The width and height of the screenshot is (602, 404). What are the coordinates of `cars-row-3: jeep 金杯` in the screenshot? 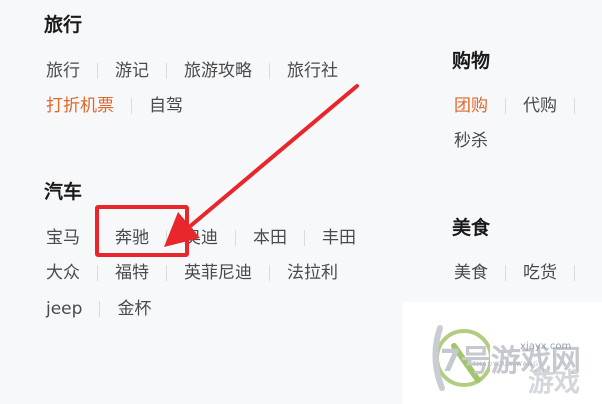 It's located at (98, 309).